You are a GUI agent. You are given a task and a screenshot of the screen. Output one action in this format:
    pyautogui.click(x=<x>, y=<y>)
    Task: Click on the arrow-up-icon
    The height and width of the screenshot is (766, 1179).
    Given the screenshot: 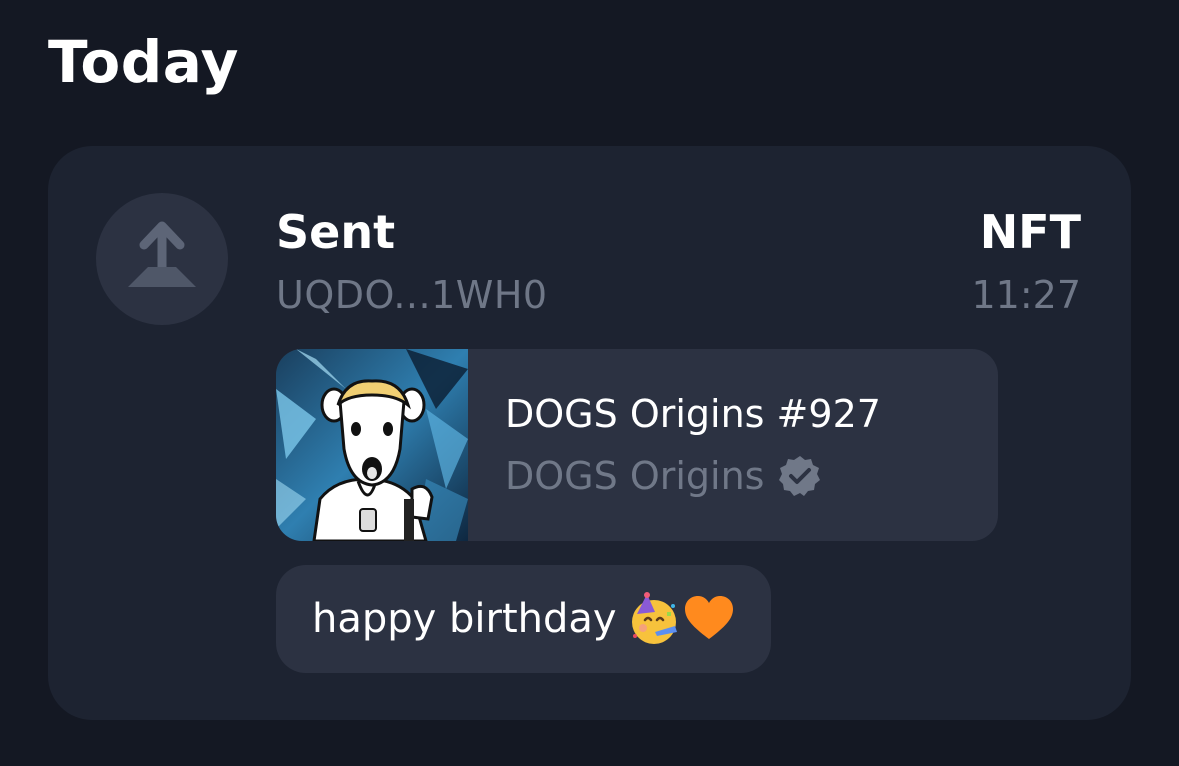 What is the action you would take?
    pyautogui.click(x=162, y=254)
    